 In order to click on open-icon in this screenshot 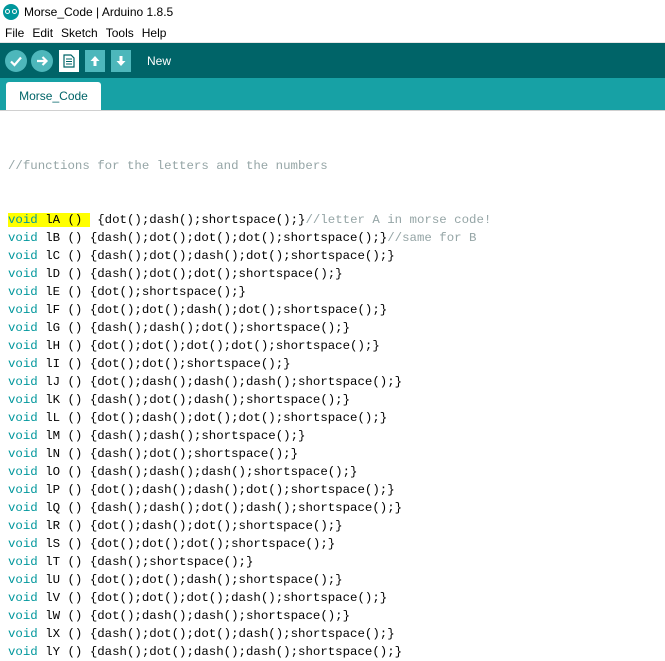, I will do `click(95, 60)`.